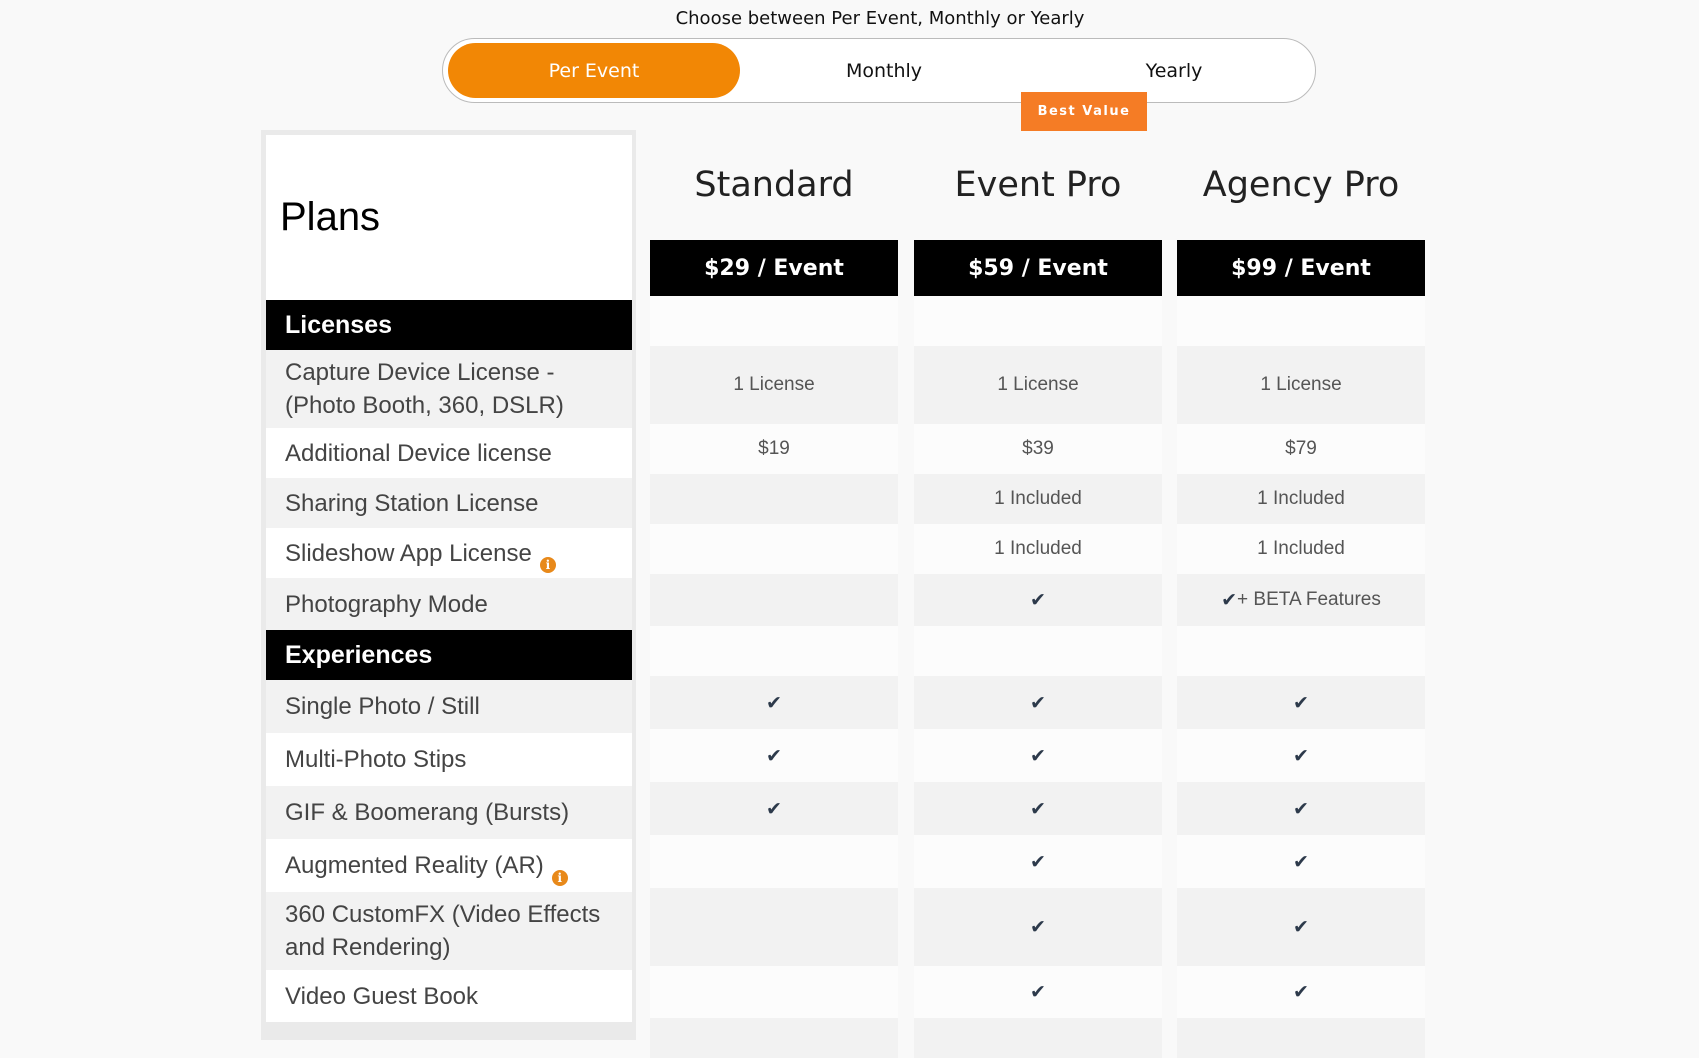 The height and width of the screenshot is (1058, 1699). Describe the element at coordinates (449, 325) in the screenshot. I see `section-licenses: Licenses` at that location.